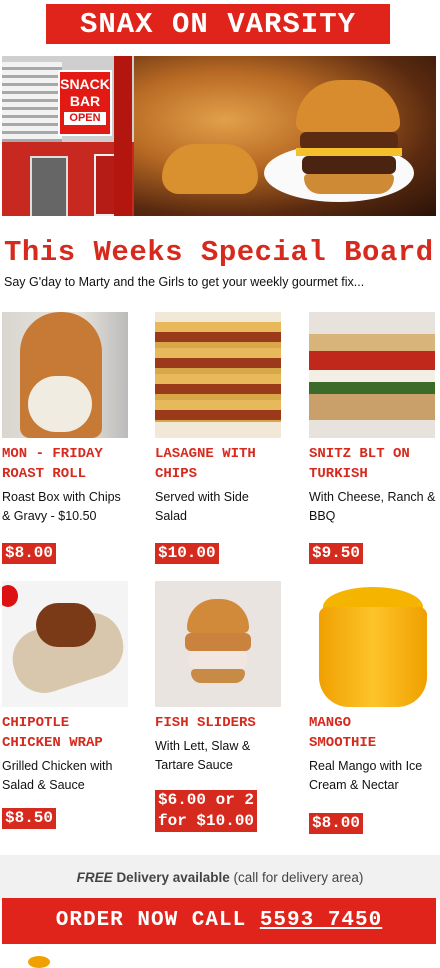 The height and width of the screenshot is (968, 440). What do you see at coordinates (202, 506) in the screenshot?
I see `item-description: Served with Side Salad` at bounding box center [202, 506].